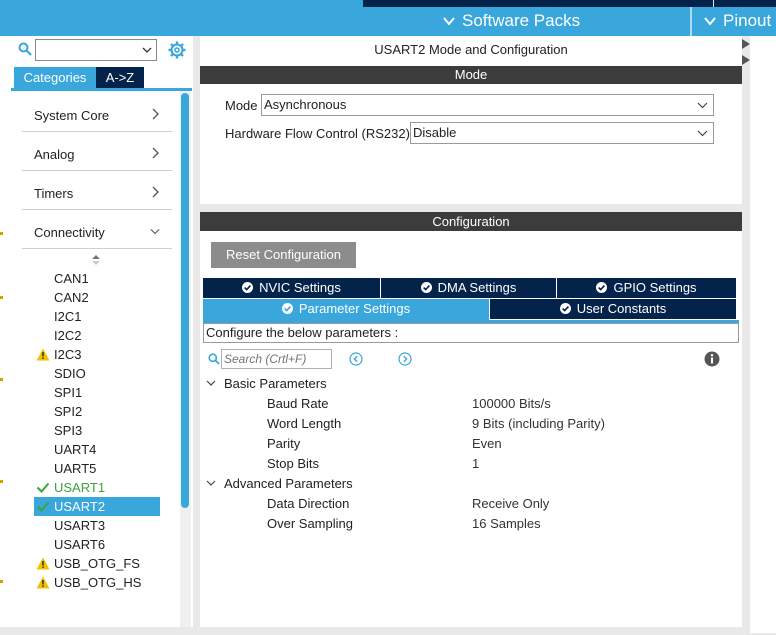 Image resolution: width=776 pixels, height=635 pixels. I want to click on param-value: 100000 Bits/s, so click(511, 403).